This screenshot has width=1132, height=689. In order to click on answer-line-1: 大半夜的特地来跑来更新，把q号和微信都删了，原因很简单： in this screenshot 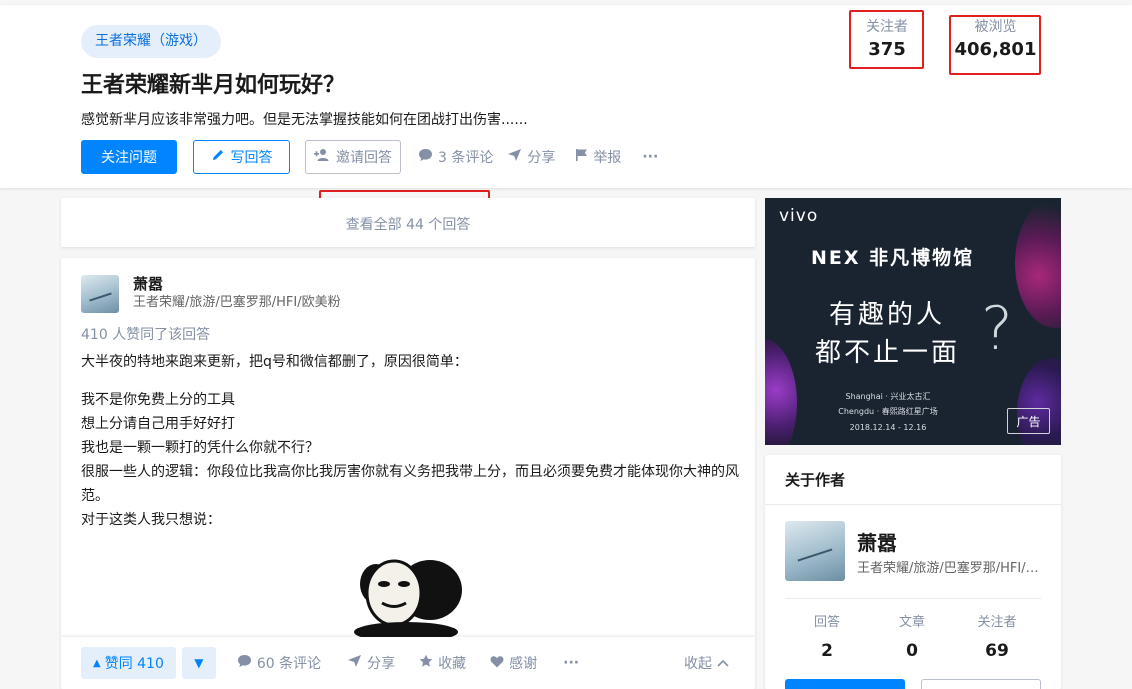, I will do `click(274, 362)`.